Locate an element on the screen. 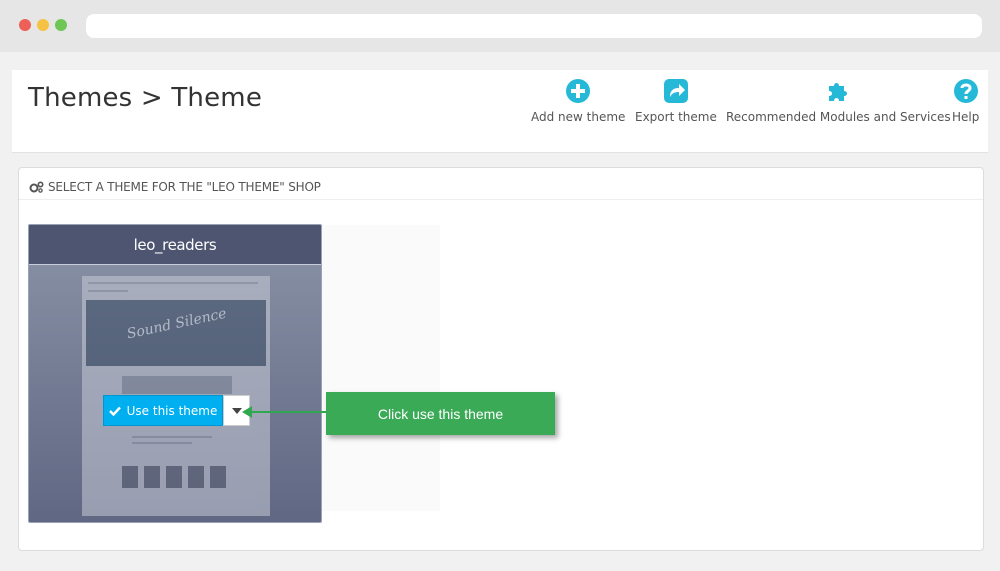  panel-heading: SELECT A THEME FOR THE "LEO THEME" SHOP is located at coordinates (175, 187).